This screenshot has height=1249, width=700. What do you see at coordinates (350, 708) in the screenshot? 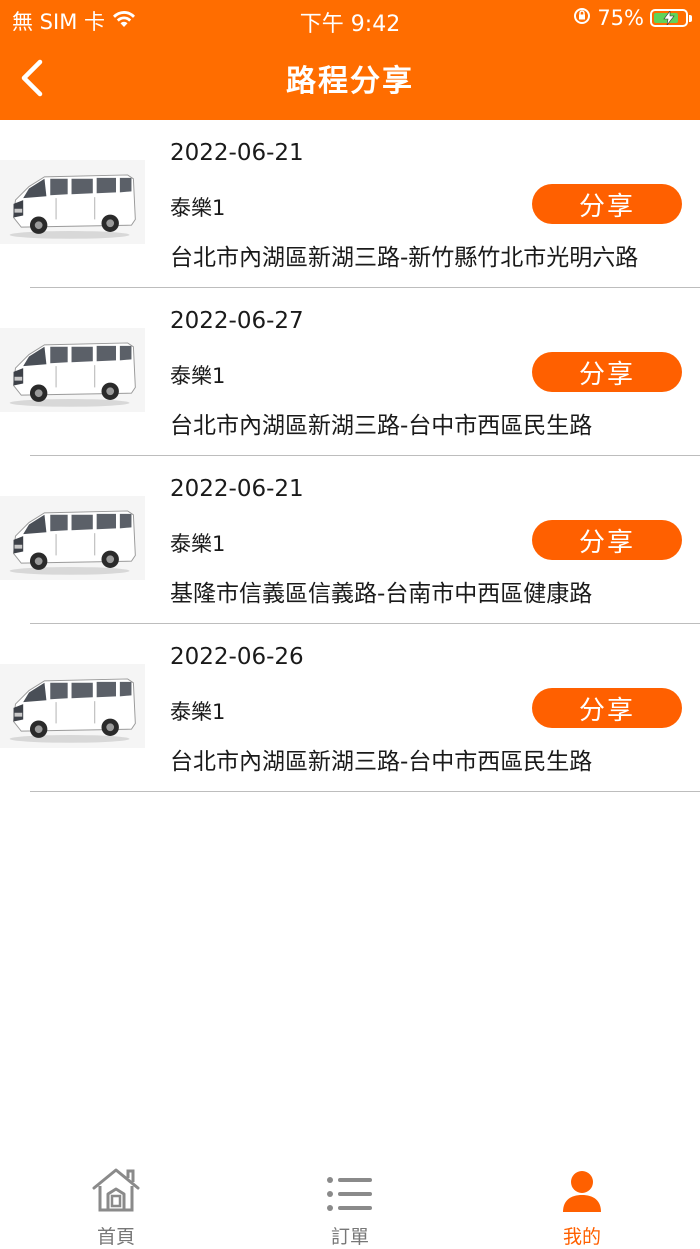
I see `list-item: 2022-06-26 泰樂1 分享 台北市內湖區新湖三路-台中市西區民生路` at bounding box center [350, 708].